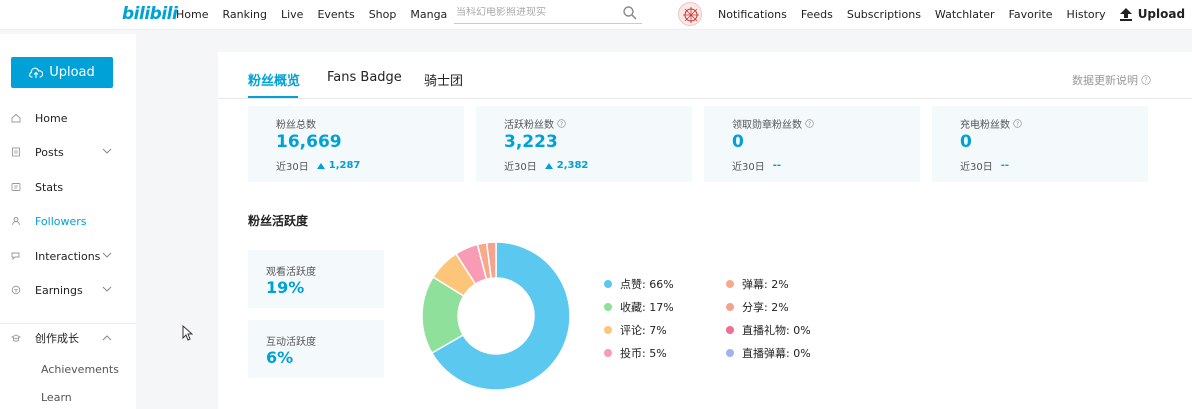 This screenshot has height=409, width=1192. I want to click on legend-item: 收藏: 17%, so click(639, 307).